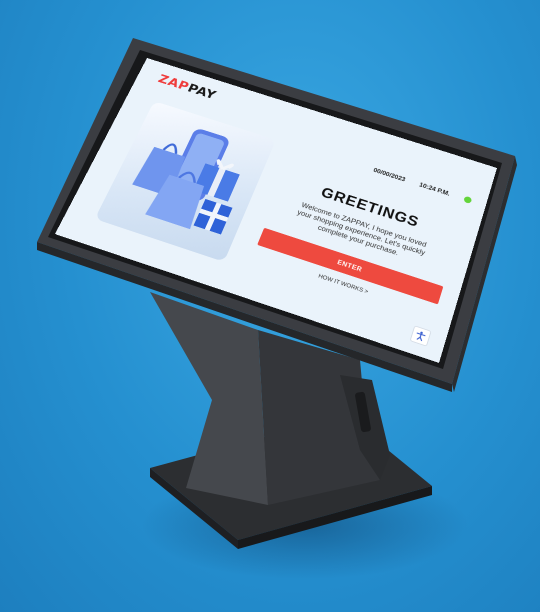 This screenshot has width=540, height=612. What do you see at coordinates (202, 92) in the screenshot?
I see `logo-pay: PAY` at bounding box center [202, 92].